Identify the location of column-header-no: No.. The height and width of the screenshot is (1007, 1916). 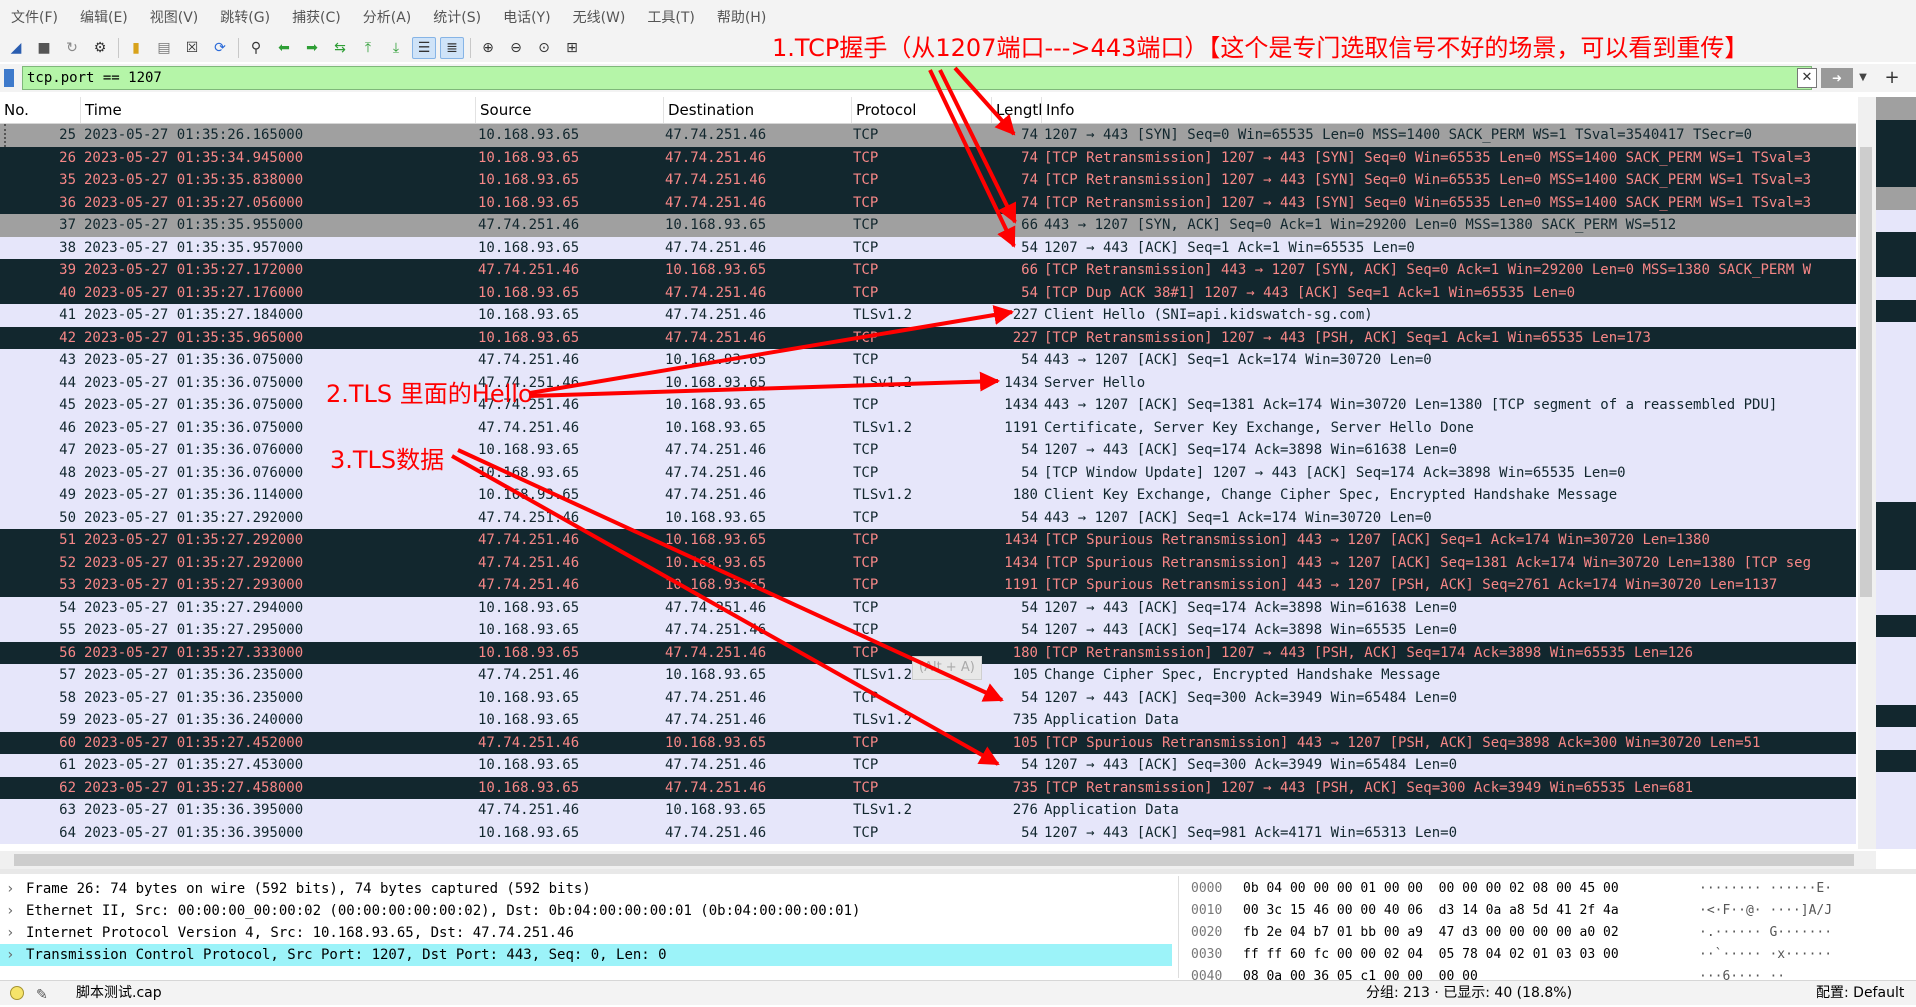
(40, 110).